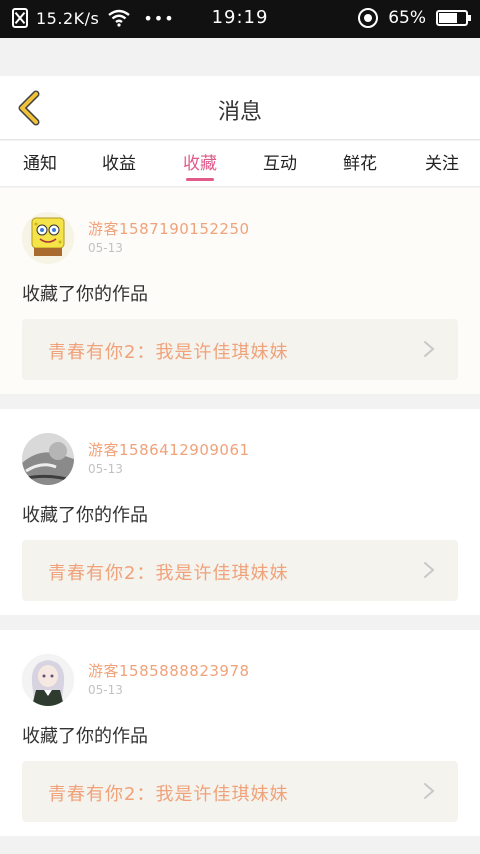 Image resolution: width=480 pixels, height=854 pixels. What do you see at coordinates (368, 18) in the screenshot?
I see `location-icon` at bounding box center [368, 18].